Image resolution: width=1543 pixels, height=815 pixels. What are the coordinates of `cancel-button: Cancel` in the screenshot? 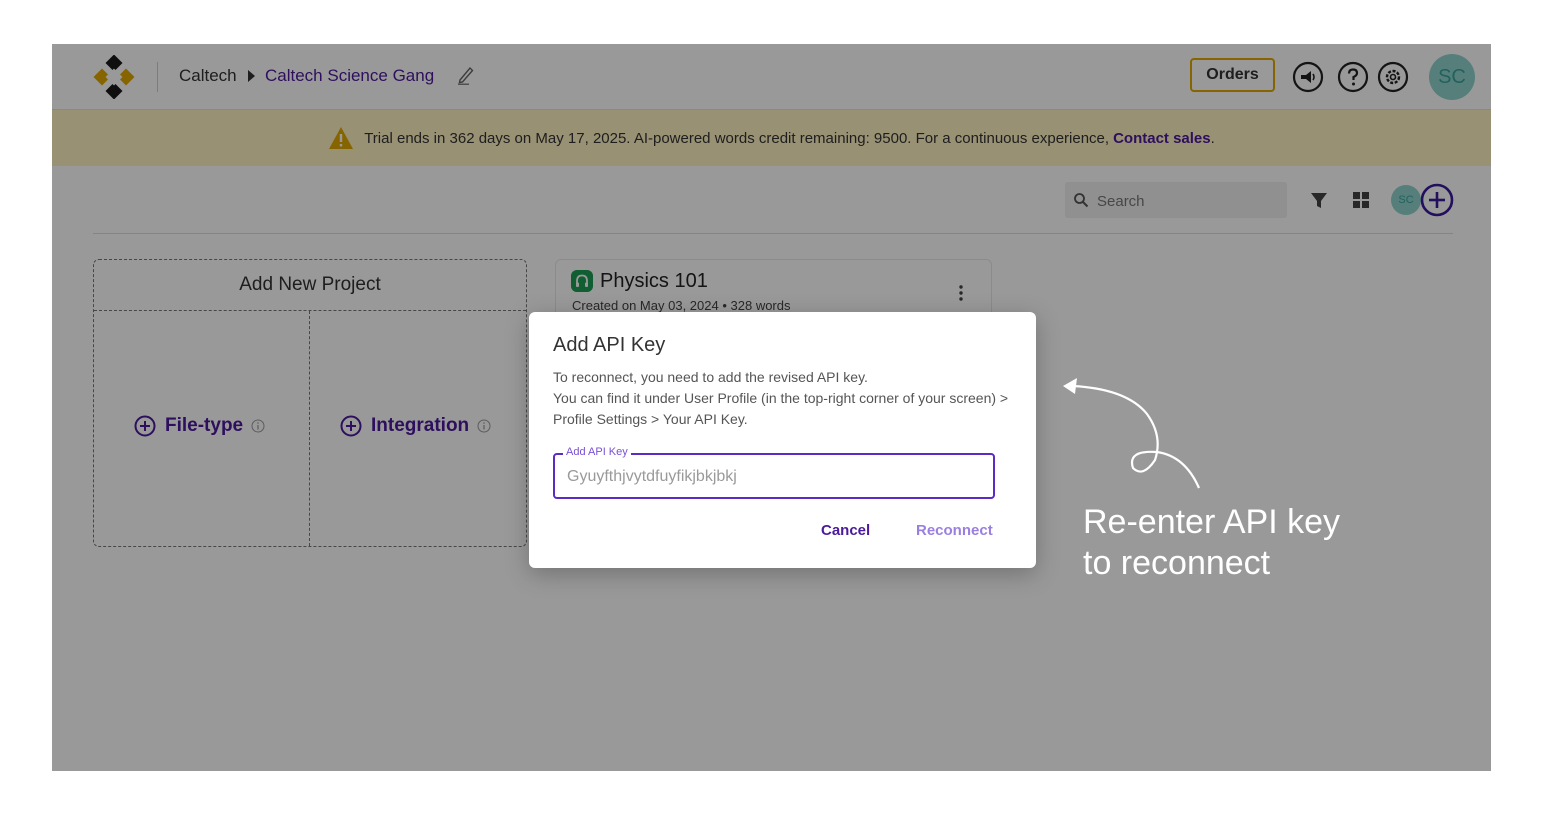 It's located at (845, 530).